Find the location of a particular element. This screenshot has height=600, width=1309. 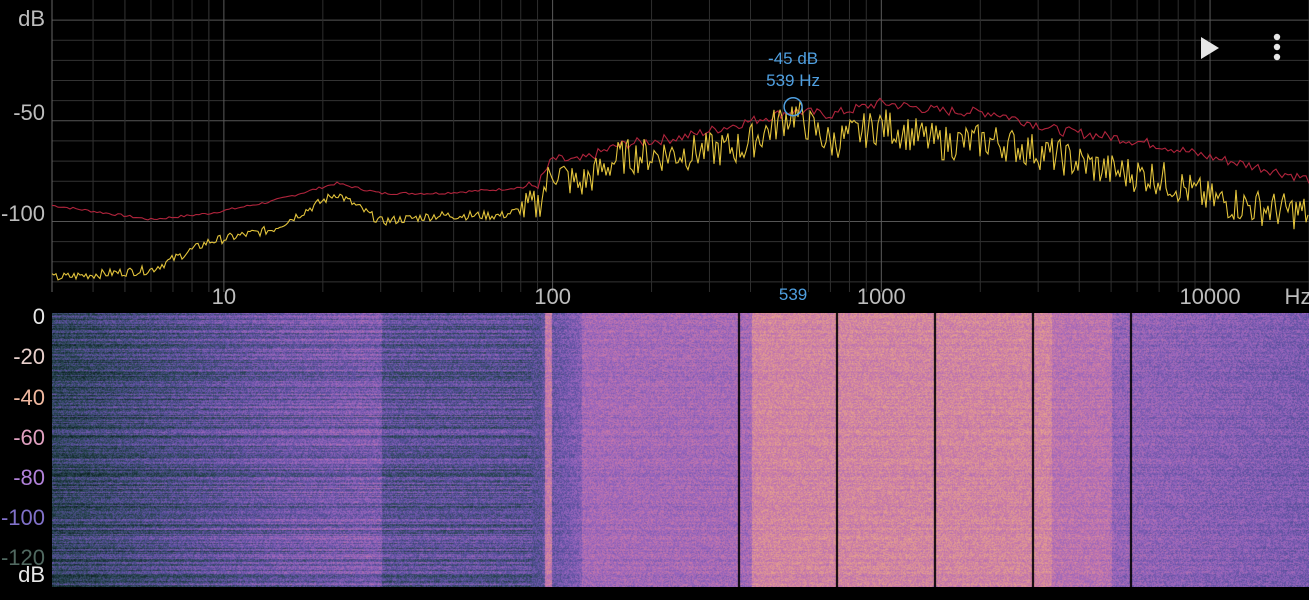

spectrogram-scale-20: -20 is located at coordinates (29, 356).